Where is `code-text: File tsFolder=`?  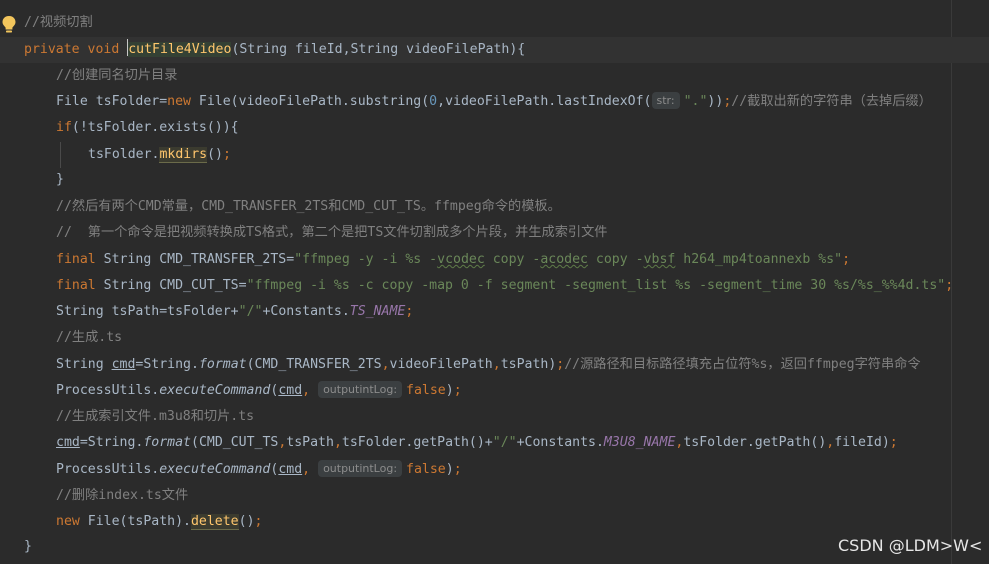
code-text: File tsFolder= is located at coordinates (112, 101).